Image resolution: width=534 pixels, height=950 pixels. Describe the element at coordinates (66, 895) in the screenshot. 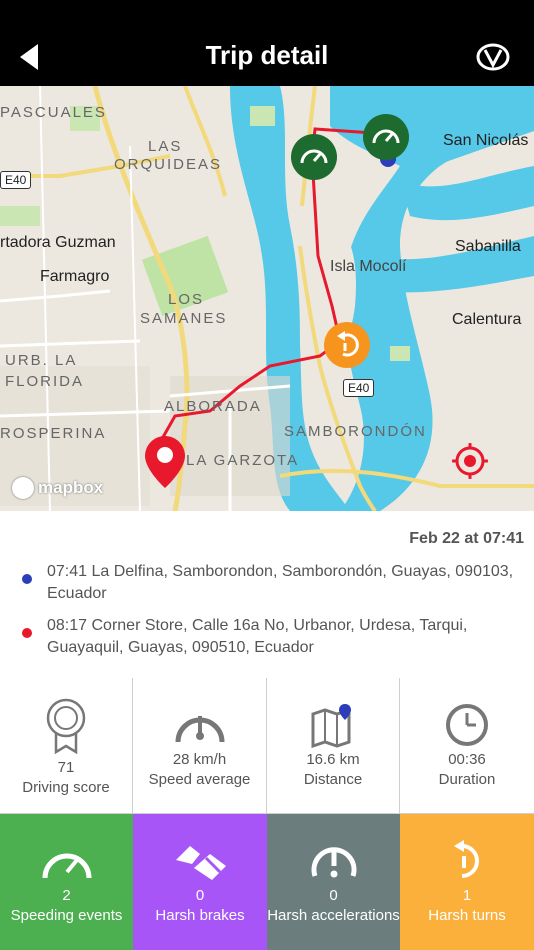

I see `event-value: 2` at that location.